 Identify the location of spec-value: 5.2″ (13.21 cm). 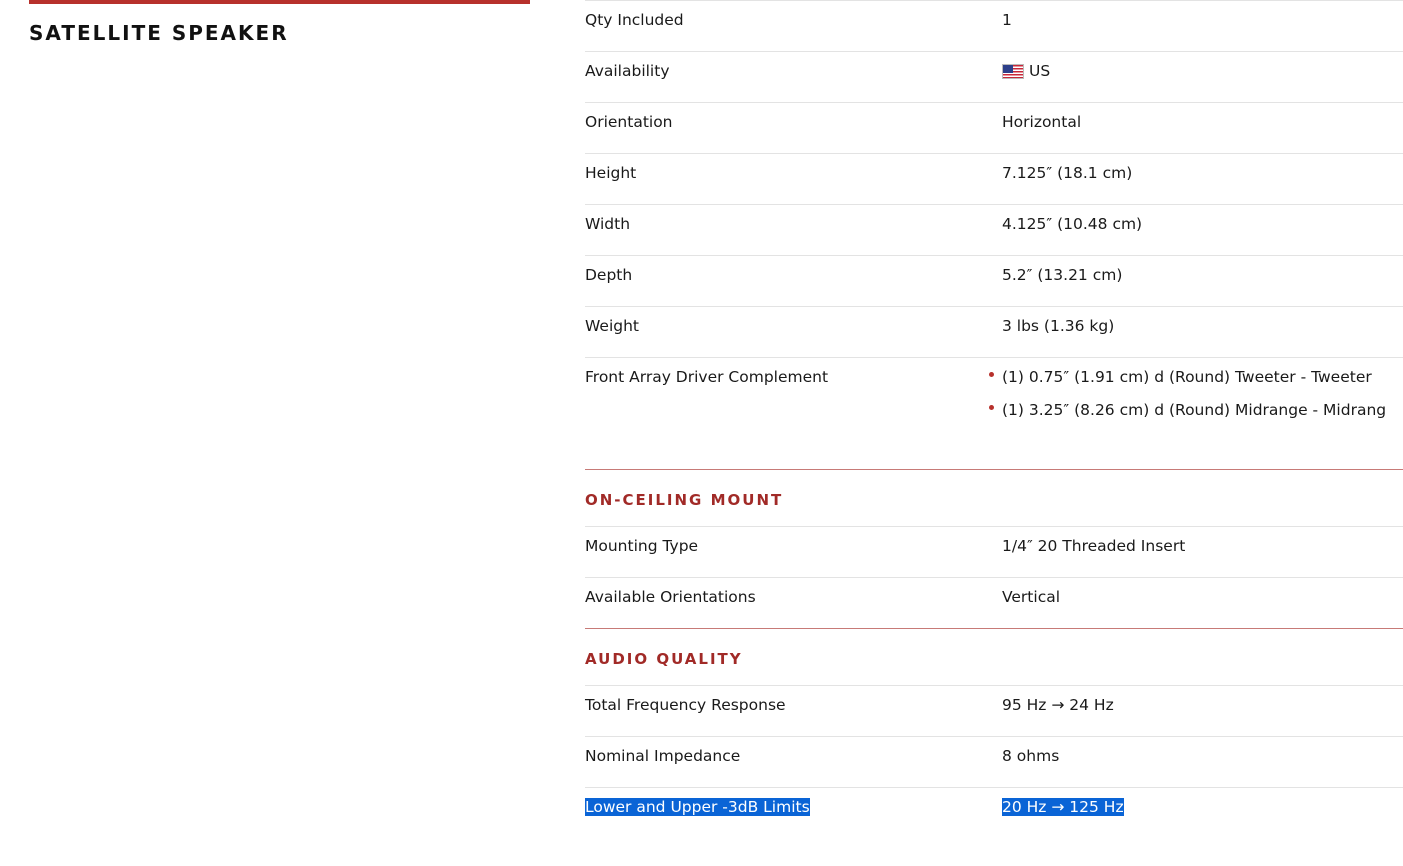
(1062, 275).